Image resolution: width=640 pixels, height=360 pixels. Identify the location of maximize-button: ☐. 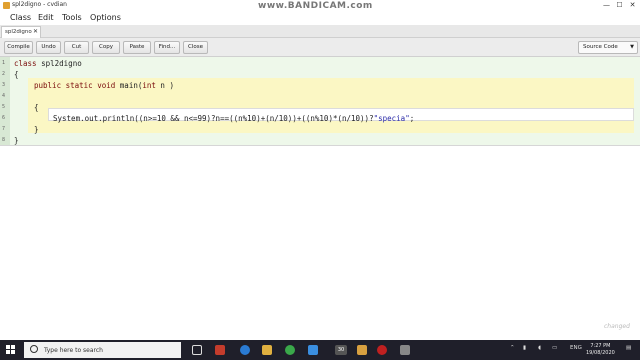
(619, 5).